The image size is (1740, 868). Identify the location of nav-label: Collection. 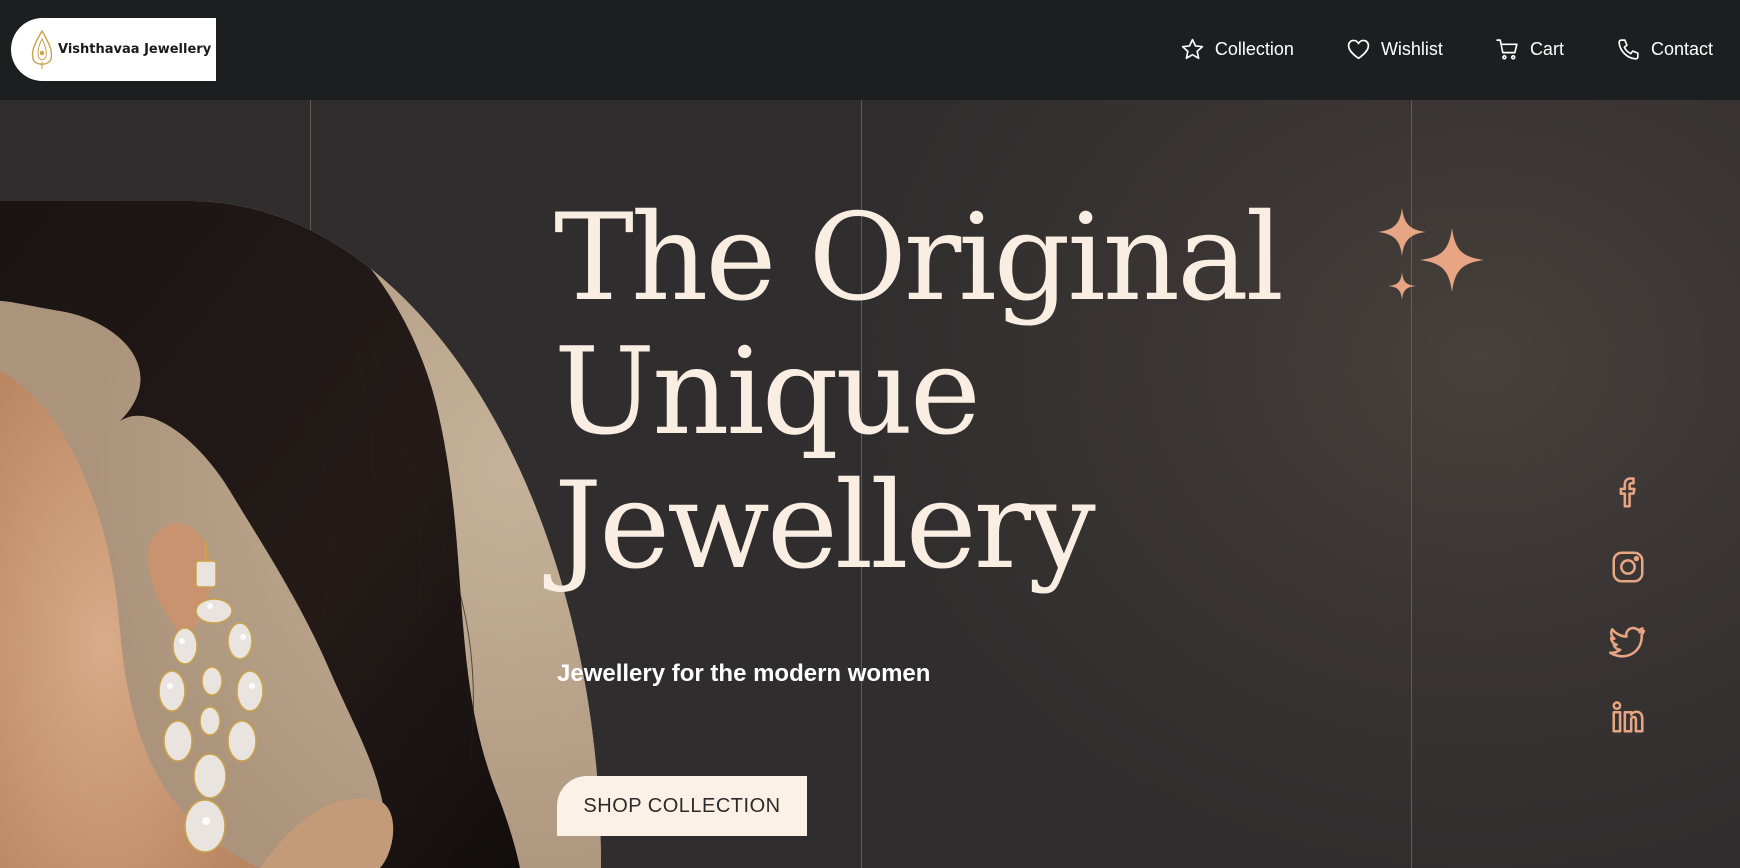
(1254, 48).